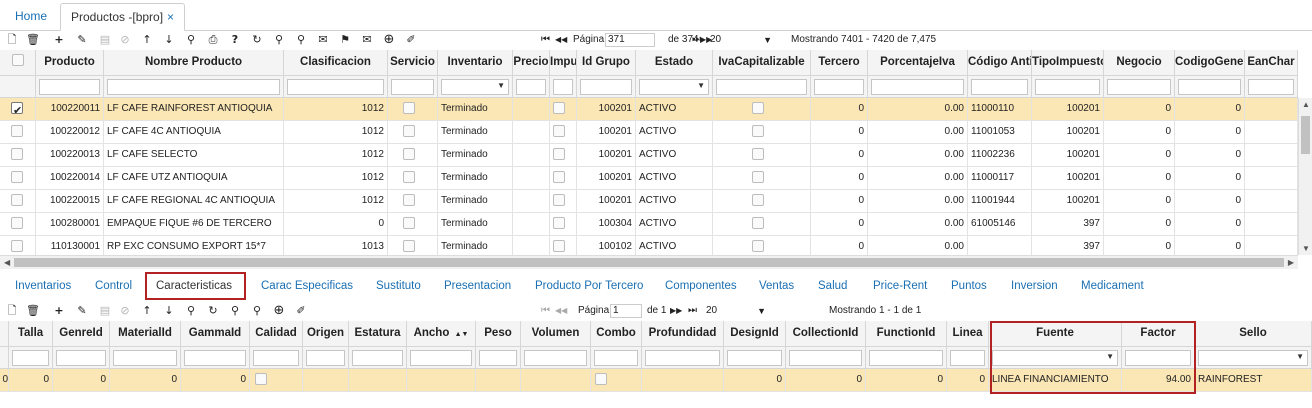  What do you see at coordinates (606, 63) in the screenshot?
I see `col-id-grupo: Id Grupo` at bounding box center [606, 63].